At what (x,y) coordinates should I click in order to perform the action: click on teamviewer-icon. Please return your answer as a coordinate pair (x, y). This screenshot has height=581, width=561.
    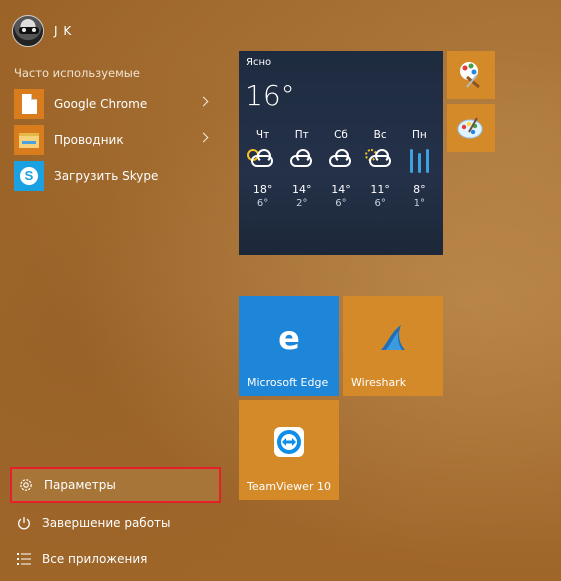
    Looking at the image, I should click on (289, 442).